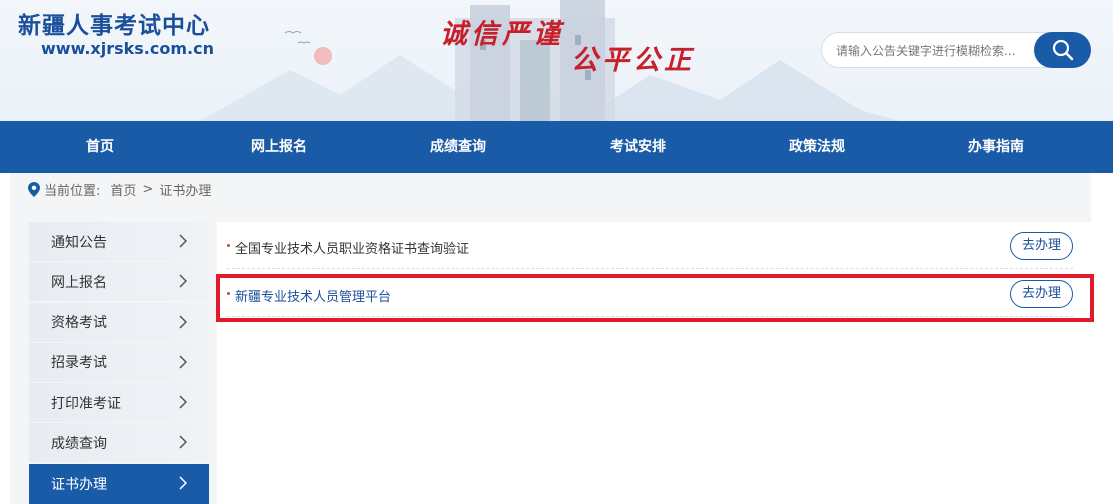 The image size is (1113, 504). What do you see at coordinates (279, 147) in the screenshot?
I see `nav-online-registration: 网上报名` at bounding box center [279, 147].